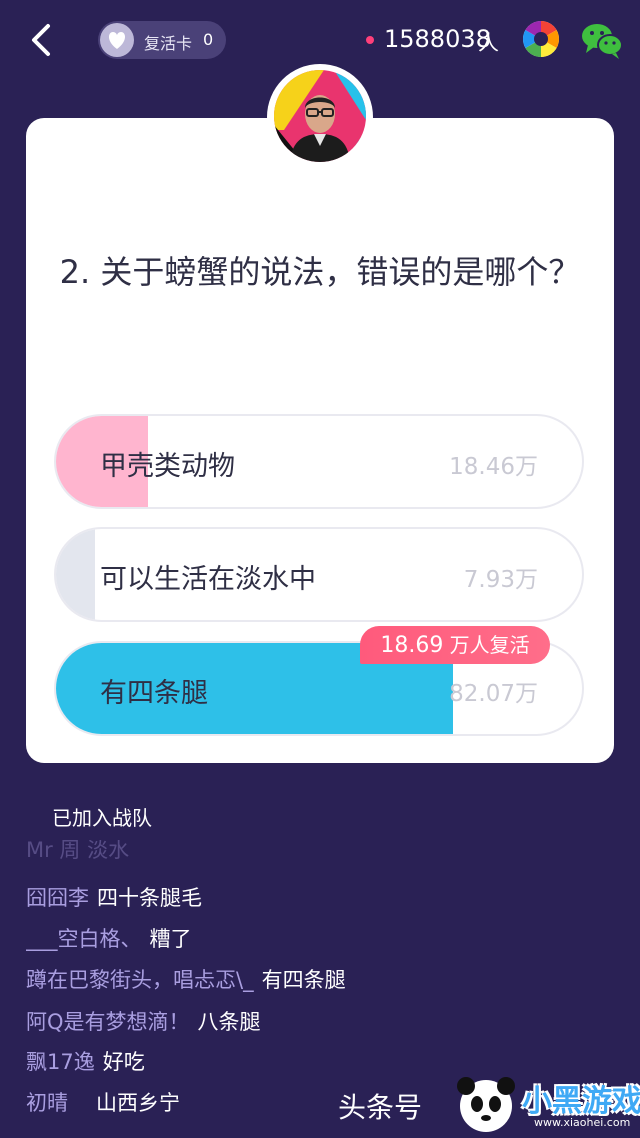 The image size is (640, 1138). What do you see at coordinates (320, 272) in the screenshot?
I see `question-text: 2. 关于螃蟹的说法，错误的是哪个？` at bounding box center [320, 272].